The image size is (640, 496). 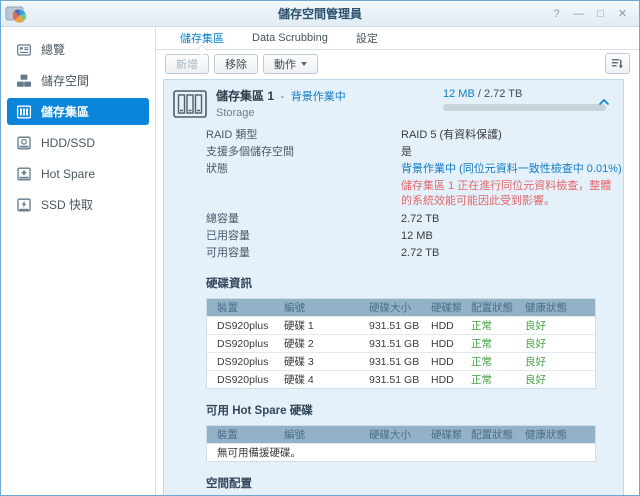 What do you see at coordinates (367, 38) in the screenshot?
I see `tab-settings: 設定` at bounding box center [367, 38].